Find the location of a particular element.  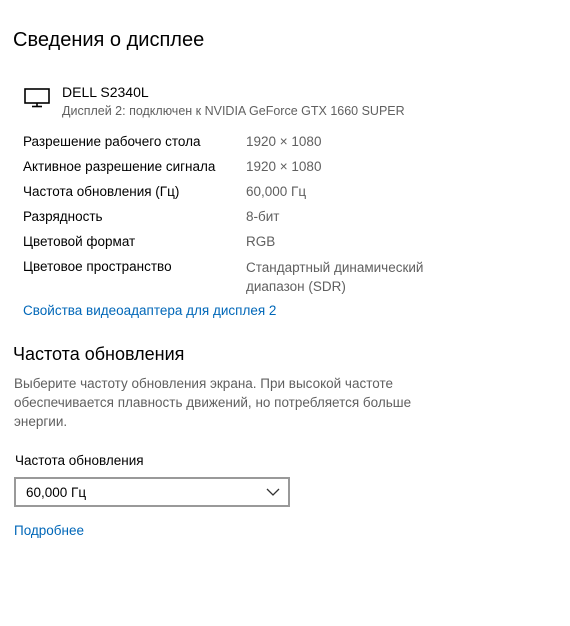

bit-depth-value: 8-бит is located at coordinates (263, 216).